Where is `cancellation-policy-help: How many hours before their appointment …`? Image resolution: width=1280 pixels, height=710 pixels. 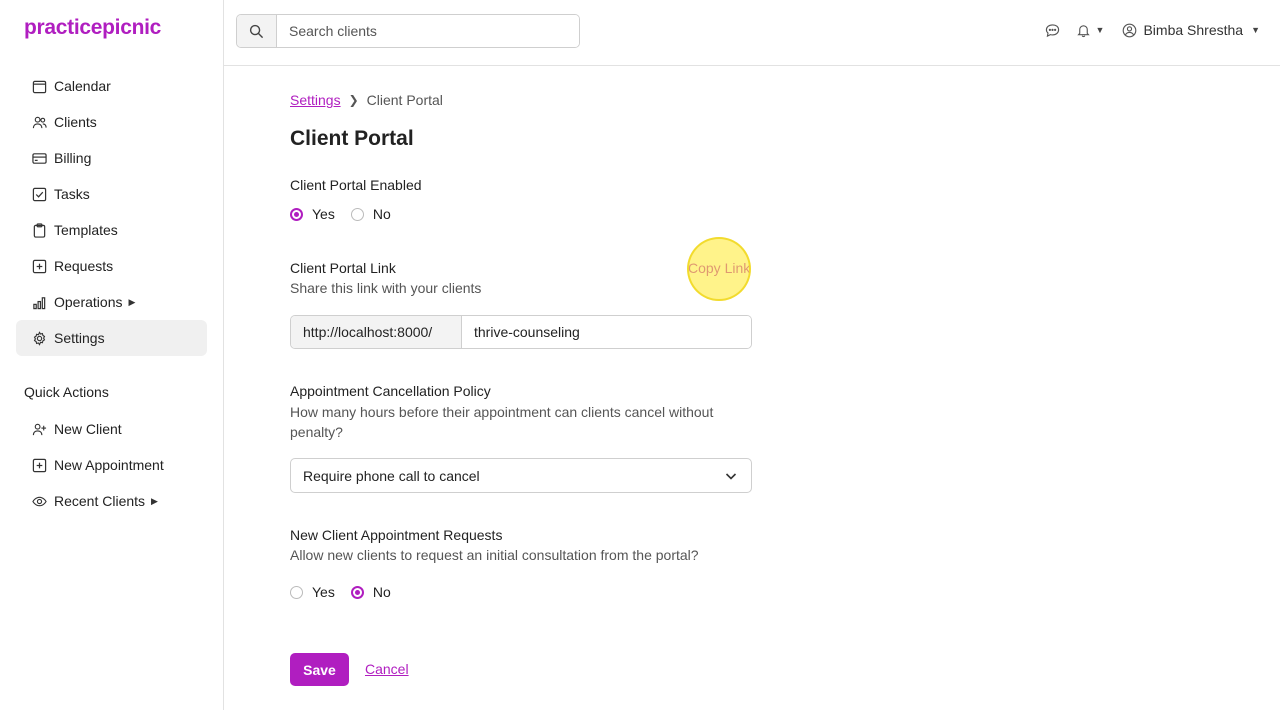
cancellation-policy-help: How many hours before their appointment … is located at coordinates (502, 422).